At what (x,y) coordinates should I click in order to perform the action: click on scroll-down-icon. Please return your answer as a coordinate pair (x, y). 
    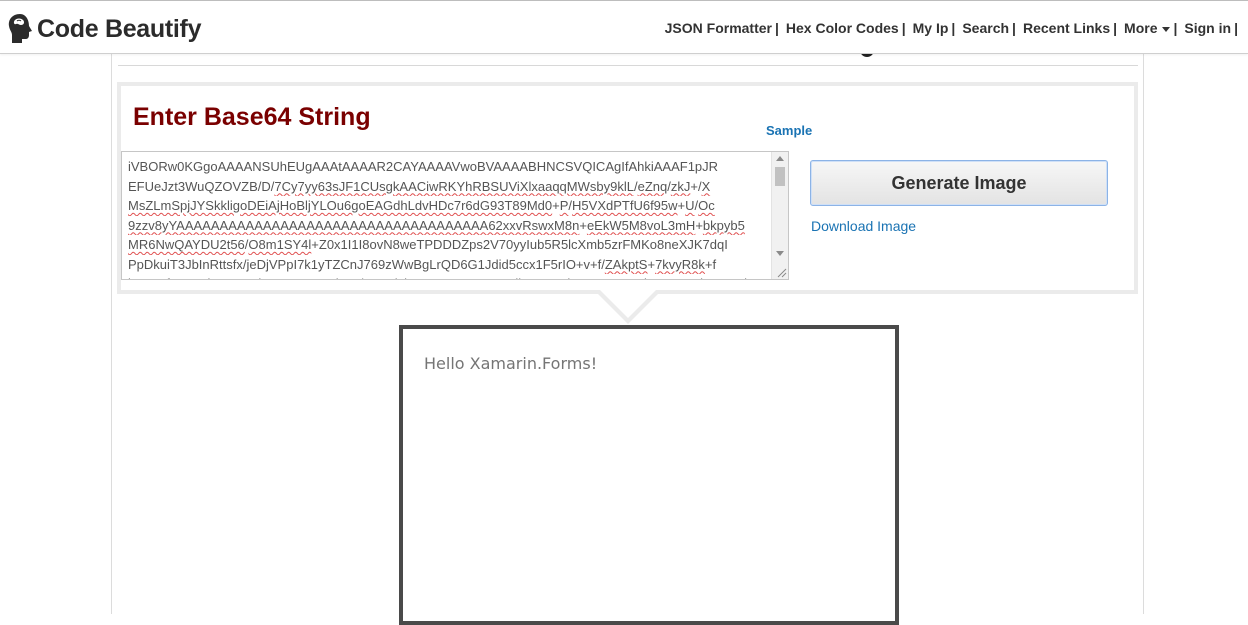
    Looking at the image, I should click on (780, 253).